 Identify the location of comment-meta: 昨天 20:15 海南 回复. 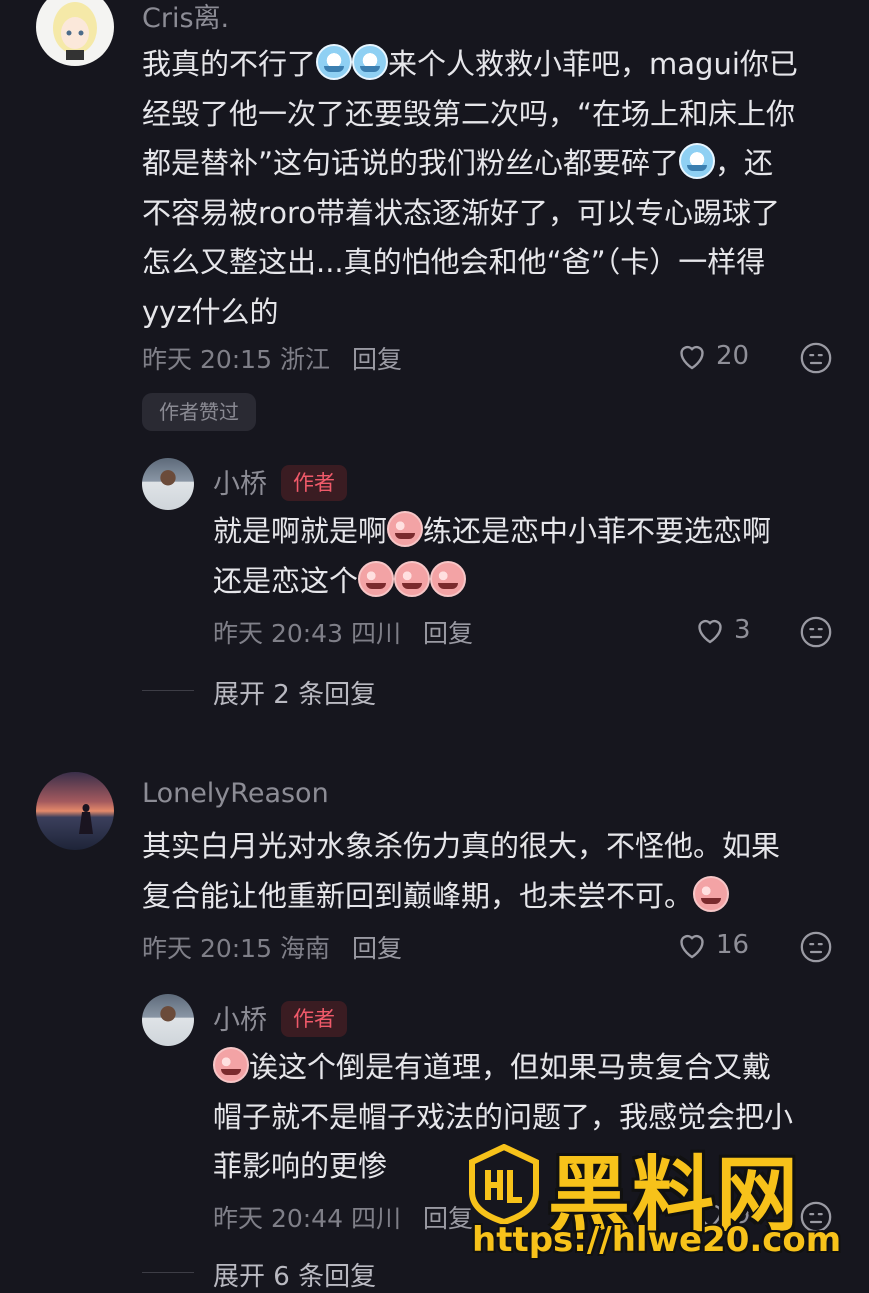
(272, 948).